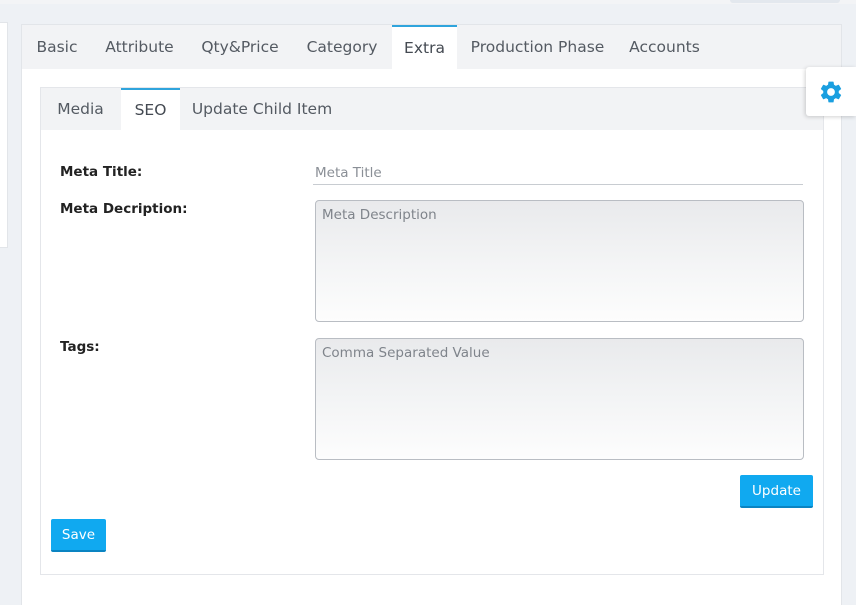 The image size is (856, 605). I want to click on top-strip, so click(428, 2).